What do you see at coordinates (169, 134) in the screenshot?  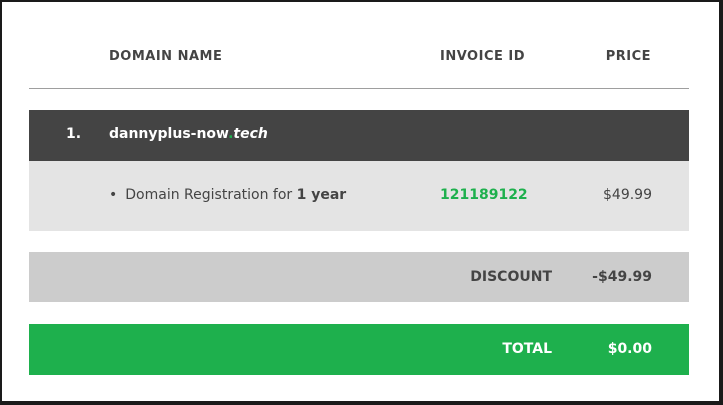 I see `domain-name-label: dannyplus-now` at bounding box center [169, 134].